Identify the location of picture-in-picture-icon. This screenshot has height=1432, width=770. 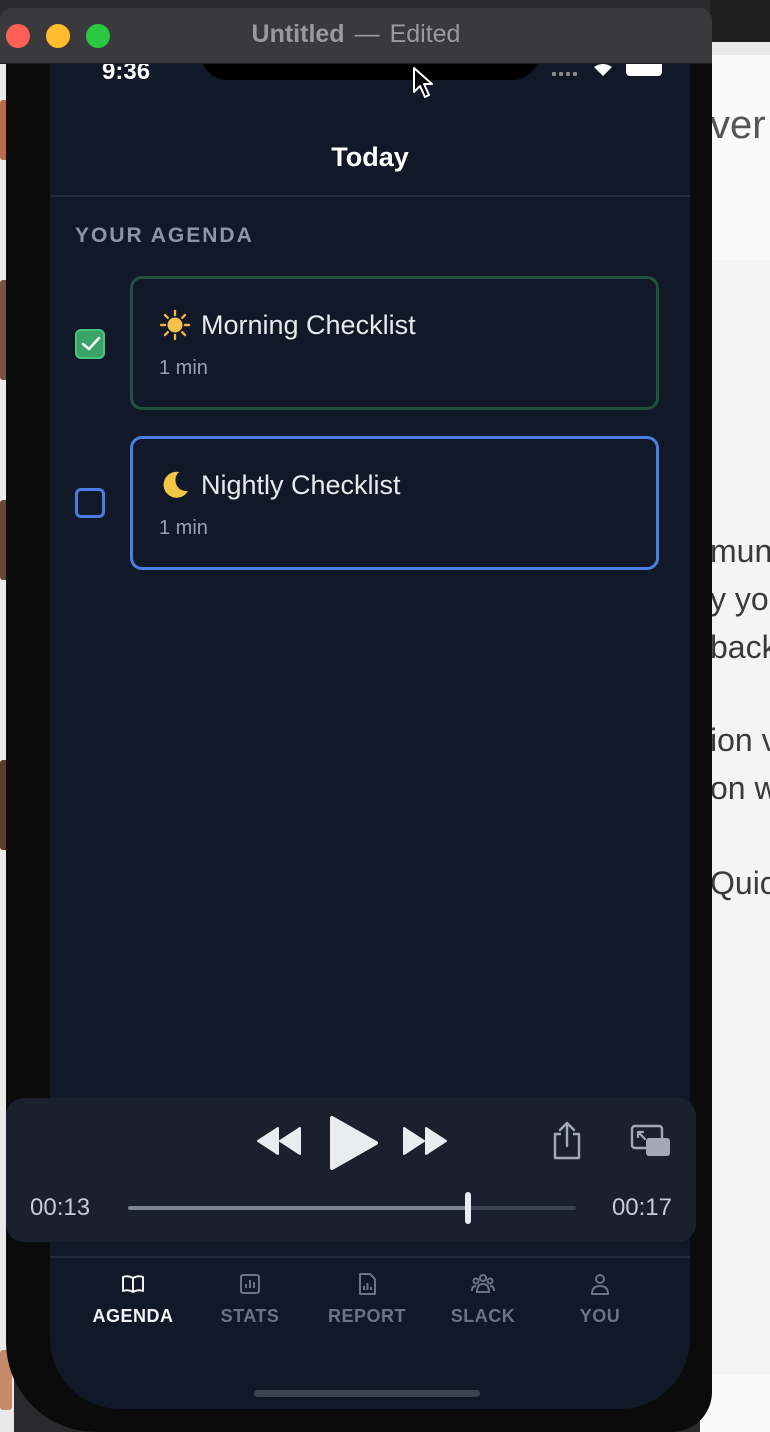
(651, 1141).